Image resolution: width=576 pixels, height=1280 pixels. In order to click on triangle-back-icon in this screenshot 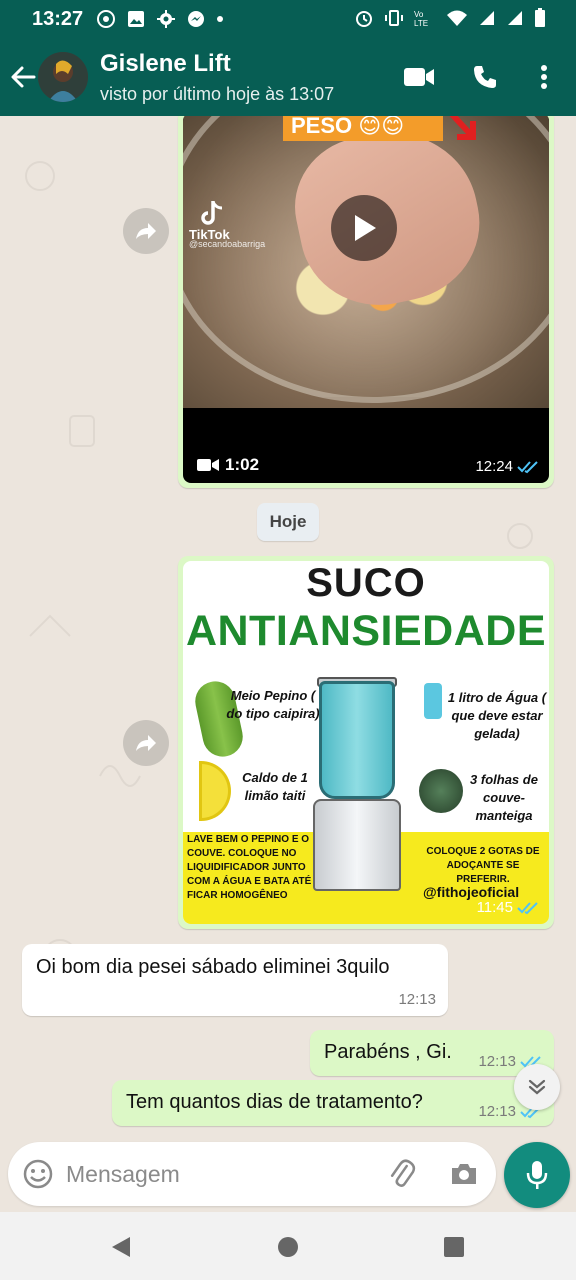, I will do `click(121, 1247)`.